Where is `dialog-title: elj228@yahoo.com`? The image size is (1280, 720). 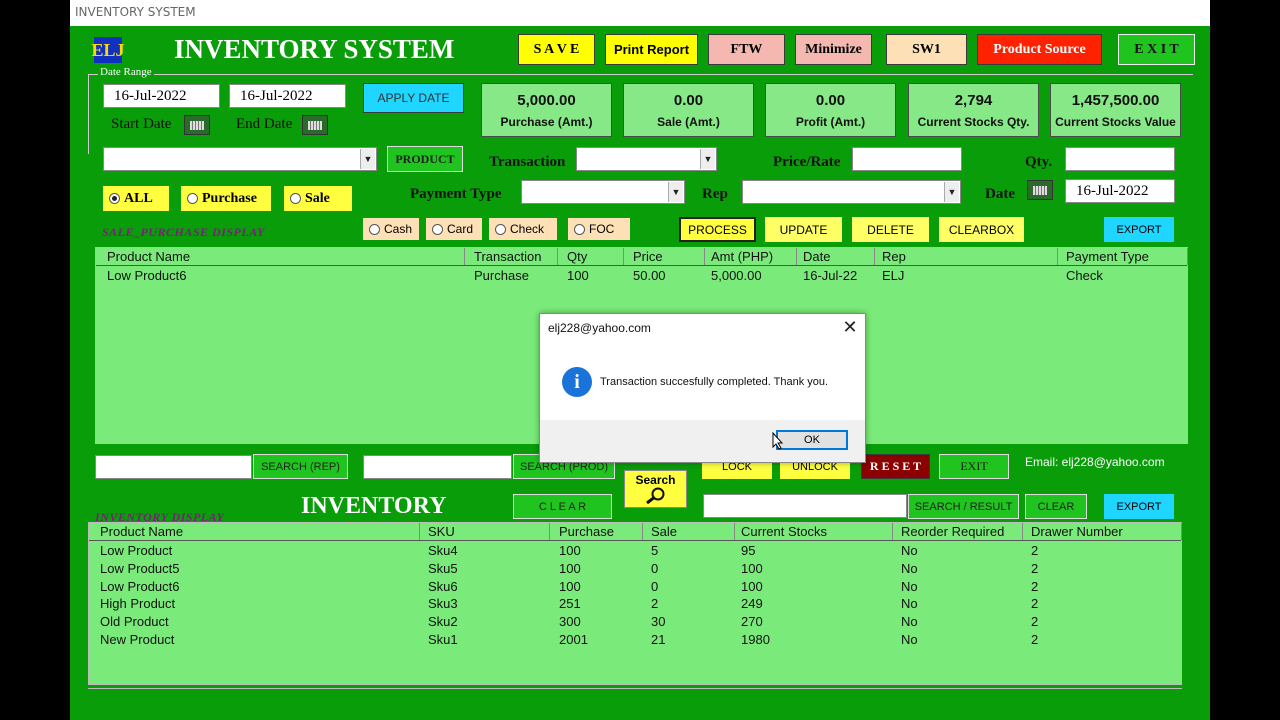
dialog-title: elj228@yahoo.com is located at coordinates (599, 328).